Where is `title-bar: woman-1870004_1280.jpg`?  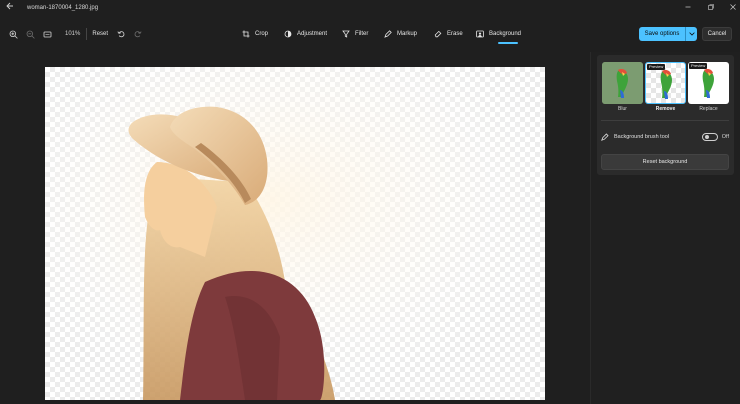 title-bar: woman-1870004_1280.jpg is located at coordinates (370, 9).